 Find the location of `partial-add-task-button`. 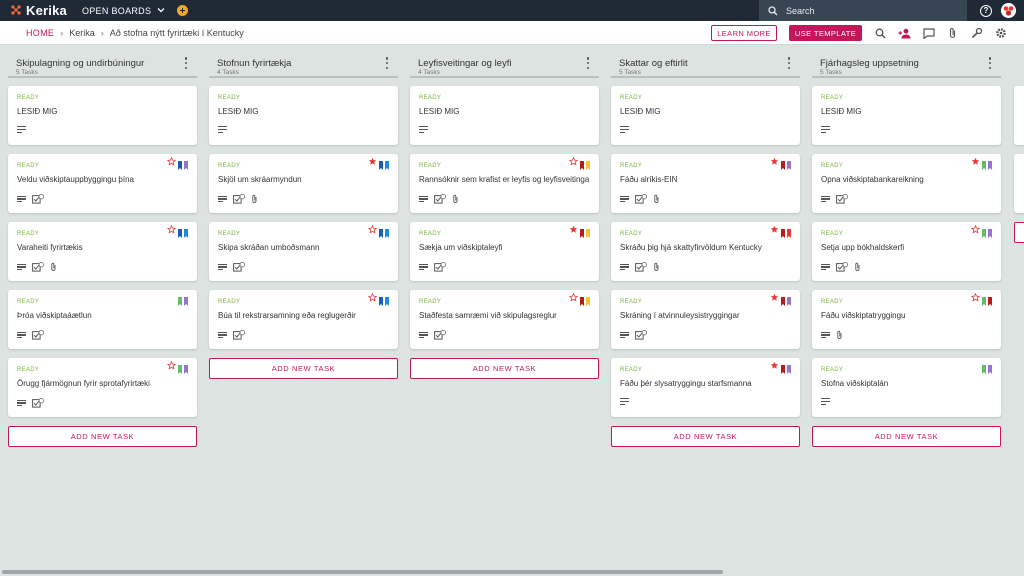

partial-add-task-button is located at coordinates (1019, 232).